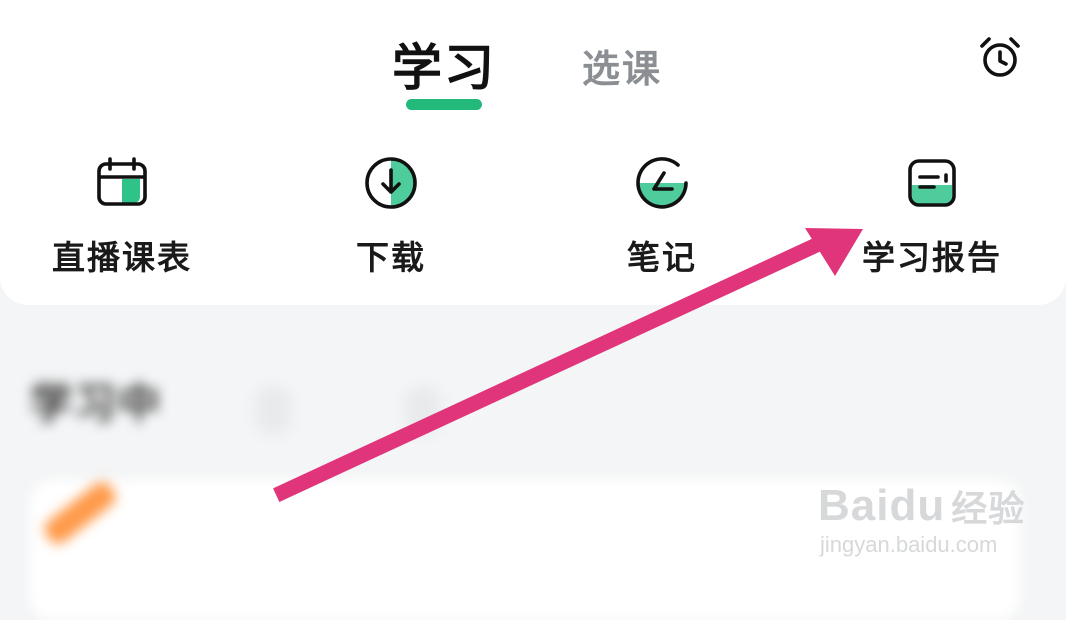 This screenshot has height=620, width=1066. What do you see at coordinates (909, 544) in the screenshot?
I see `watermark-url: jingyan.baidu.com` at bounding box center [909, 544].